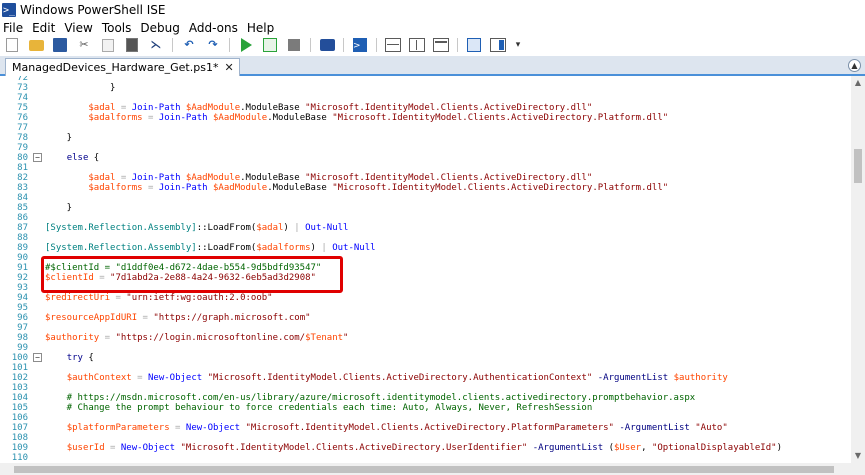  Describe the element at coordinates (324, 338) in the screenshot. I see `code-token: $Tenant` at that location.